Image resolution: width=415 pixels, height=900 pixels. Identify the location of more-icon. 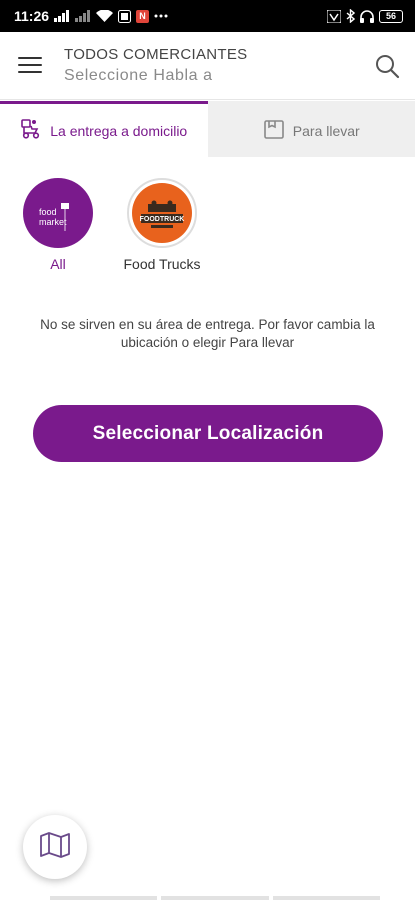
(161, 16).